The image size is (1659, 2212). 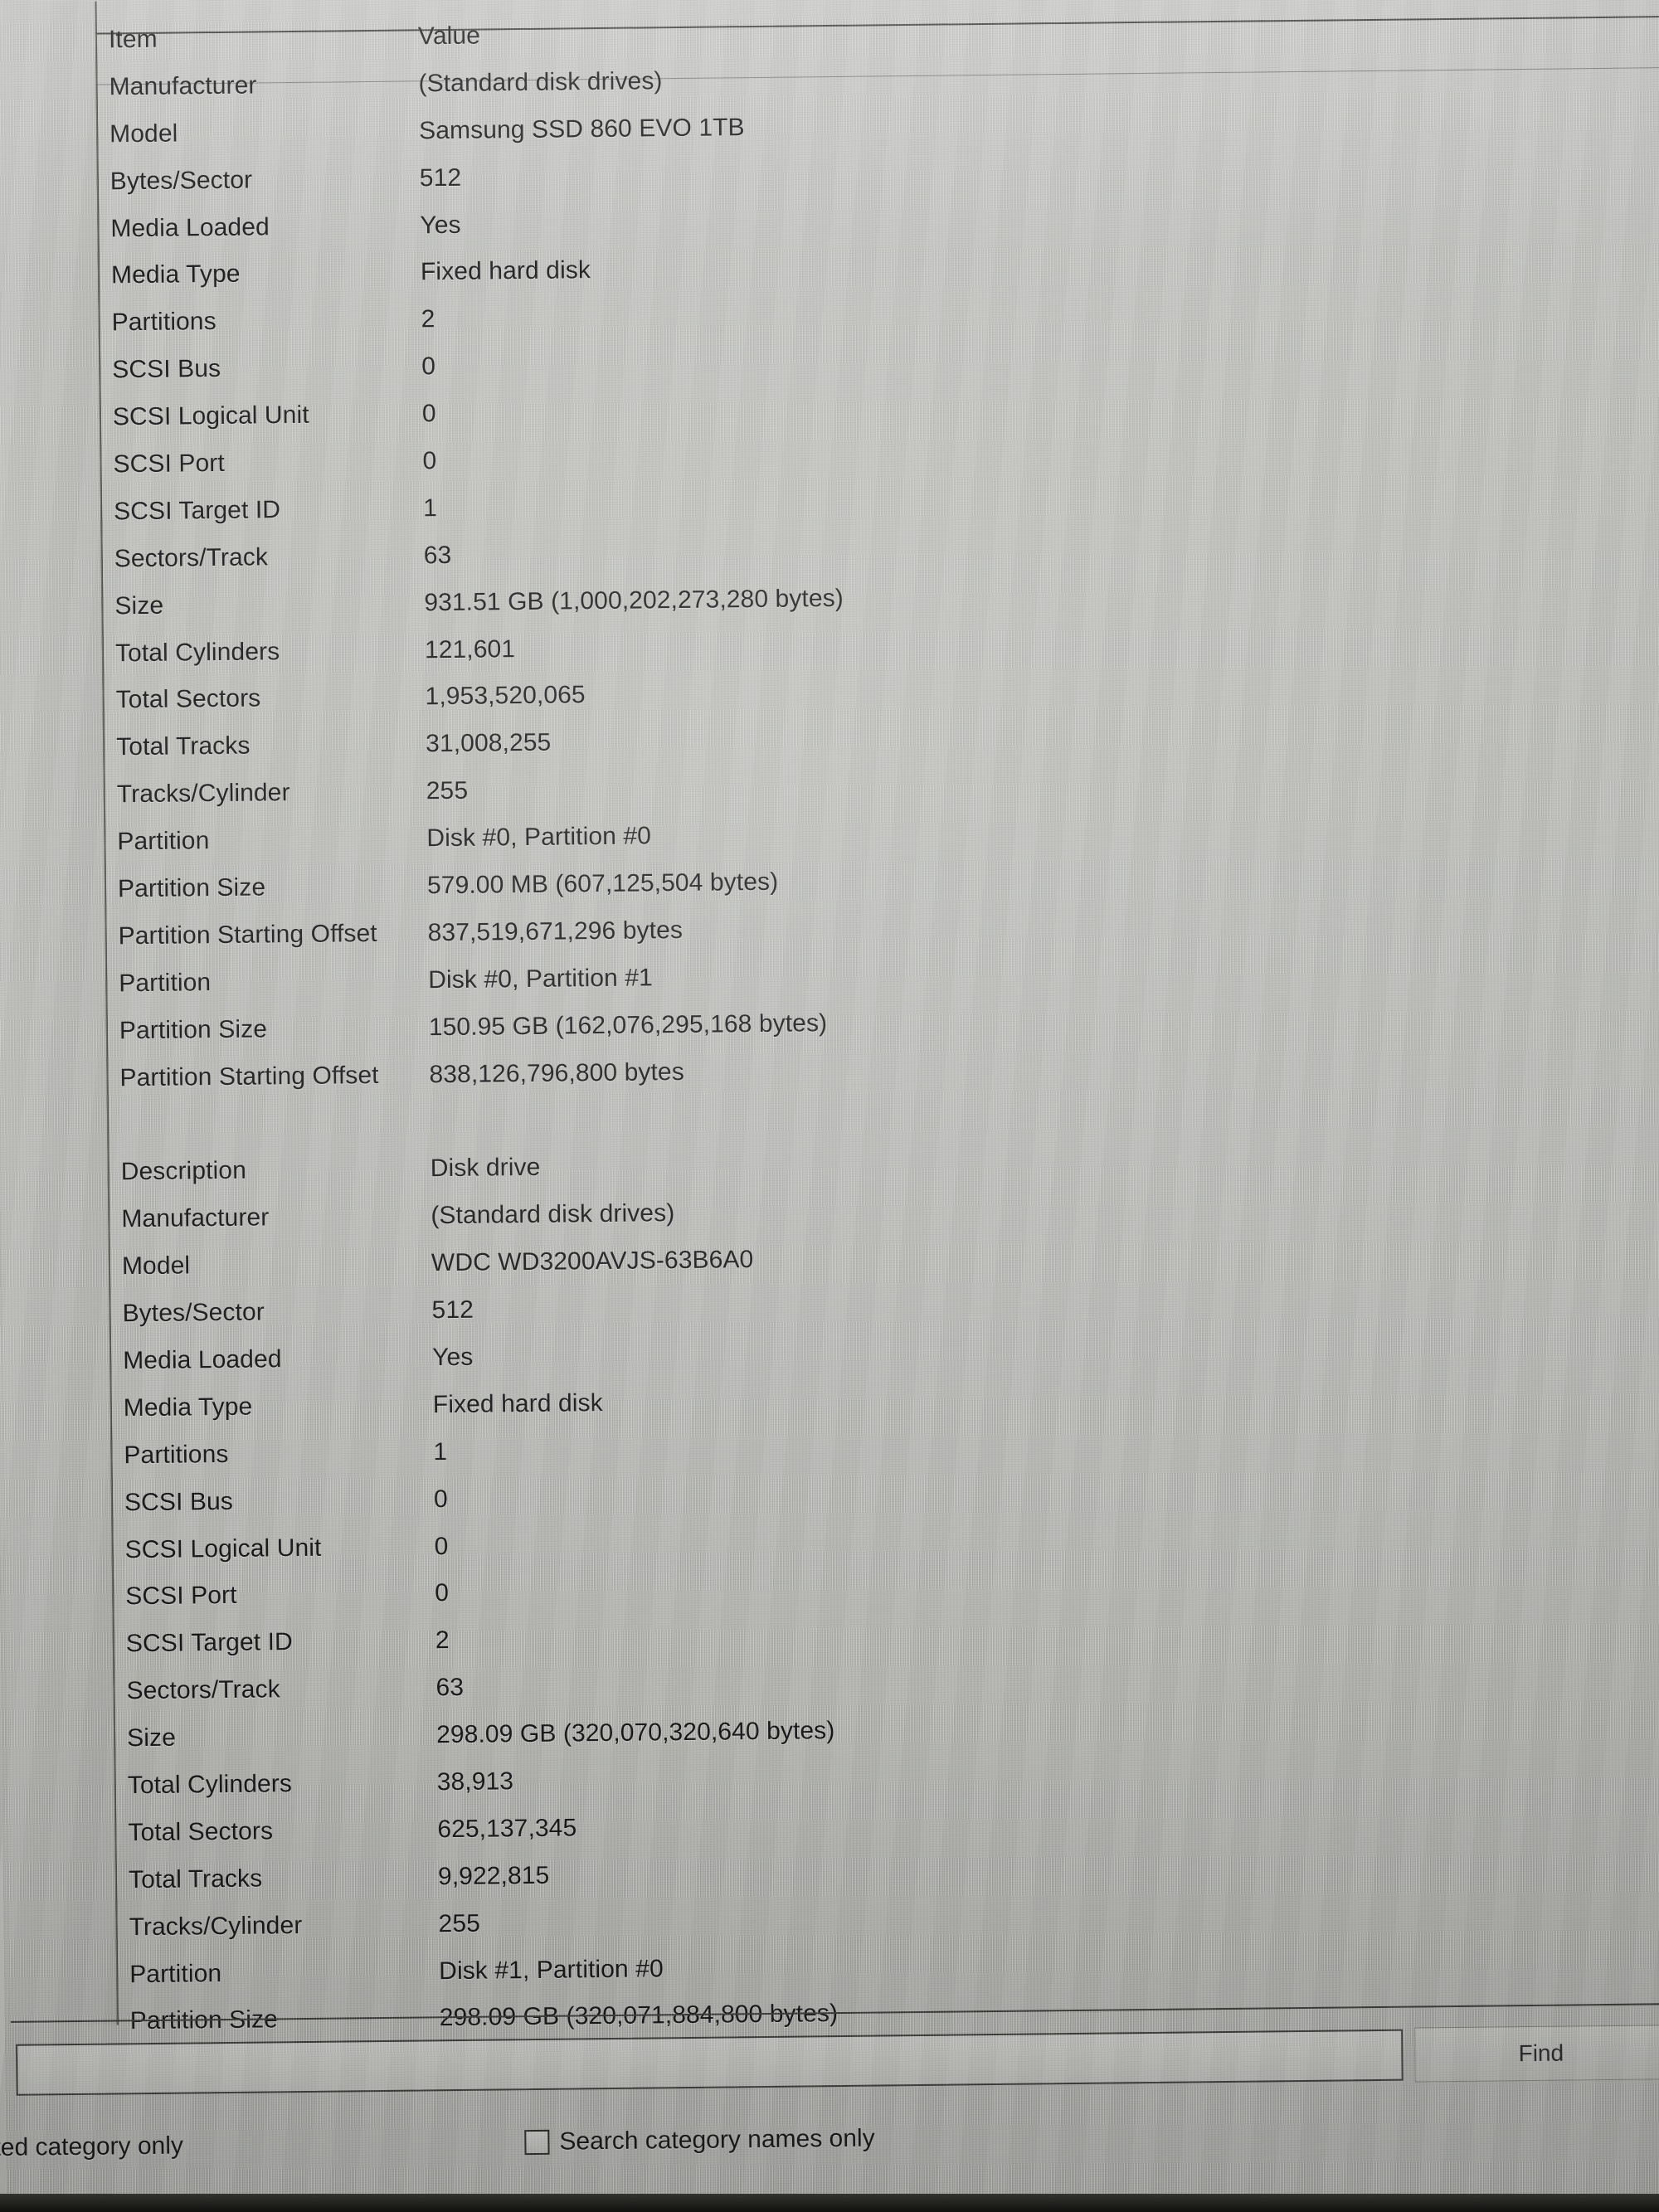 What do you see at coordinates (263, 38) in the screenshot?
I see `column-header-item: Item` at bounding box center [263, 38].